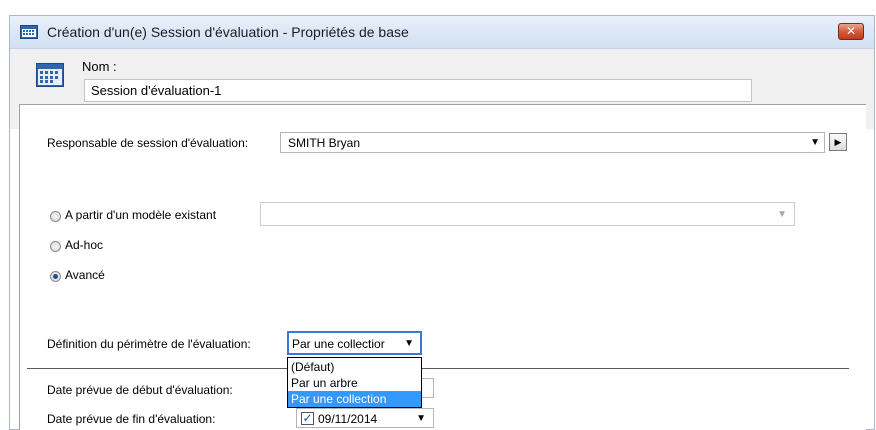 Image resolution: width=876 pixels, height=430 pixels. I want to click on responsable-details-button: ▶, so click(838, 142).